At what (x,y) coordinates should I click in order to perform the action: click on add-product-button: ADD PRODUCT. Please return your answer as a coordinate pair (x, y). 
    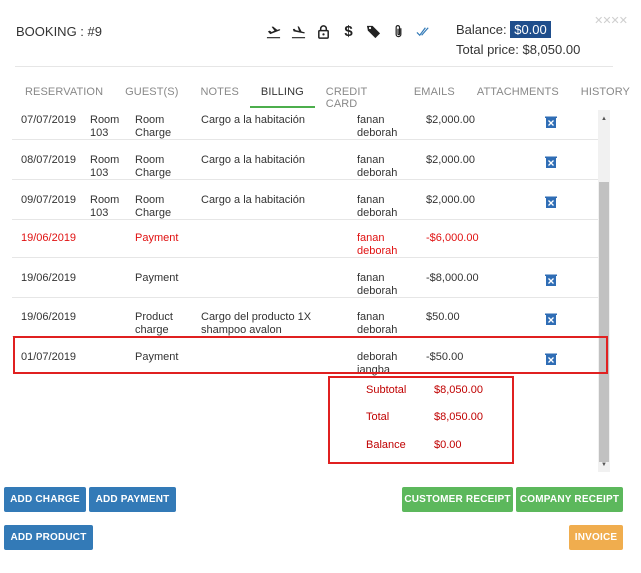
    Looking at the image, I should click on (48, 537).